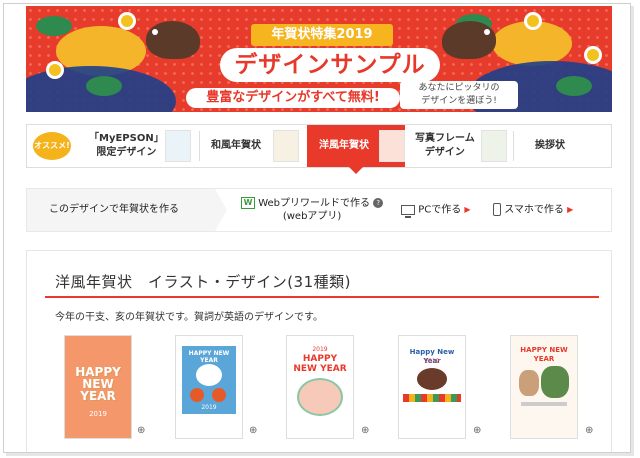 The image size is (640, 458). Describe the element at coordinates (497, 209) in the screenshot. I see `smartphone-icon` at that location.